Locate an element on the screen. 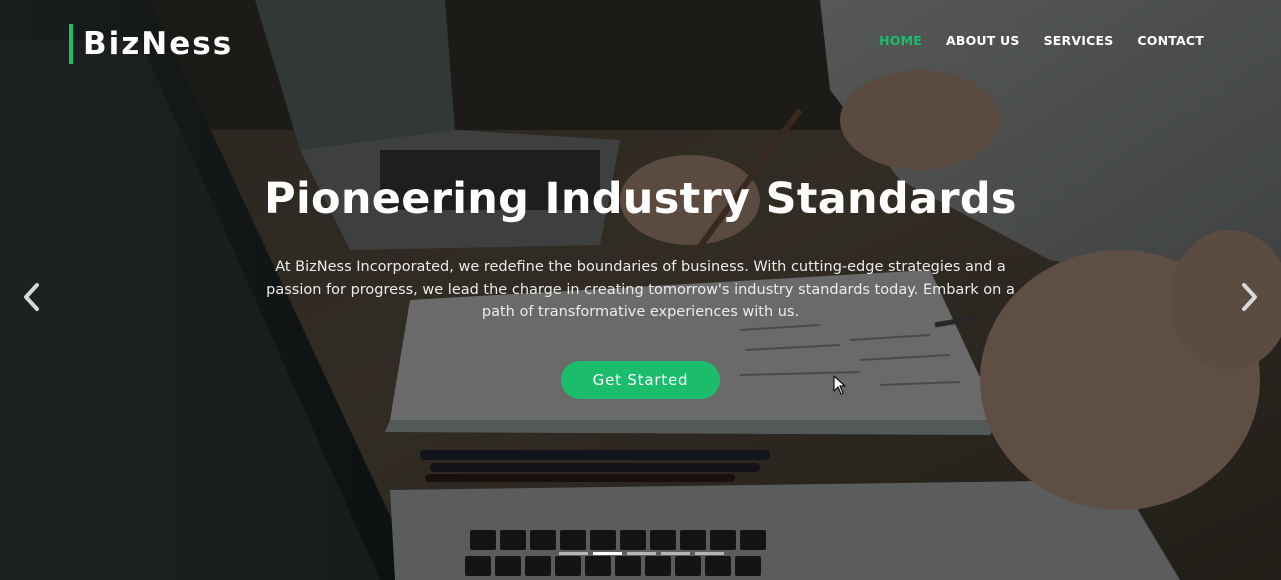  logo-accent-bar is located at coordinates (71, 44).